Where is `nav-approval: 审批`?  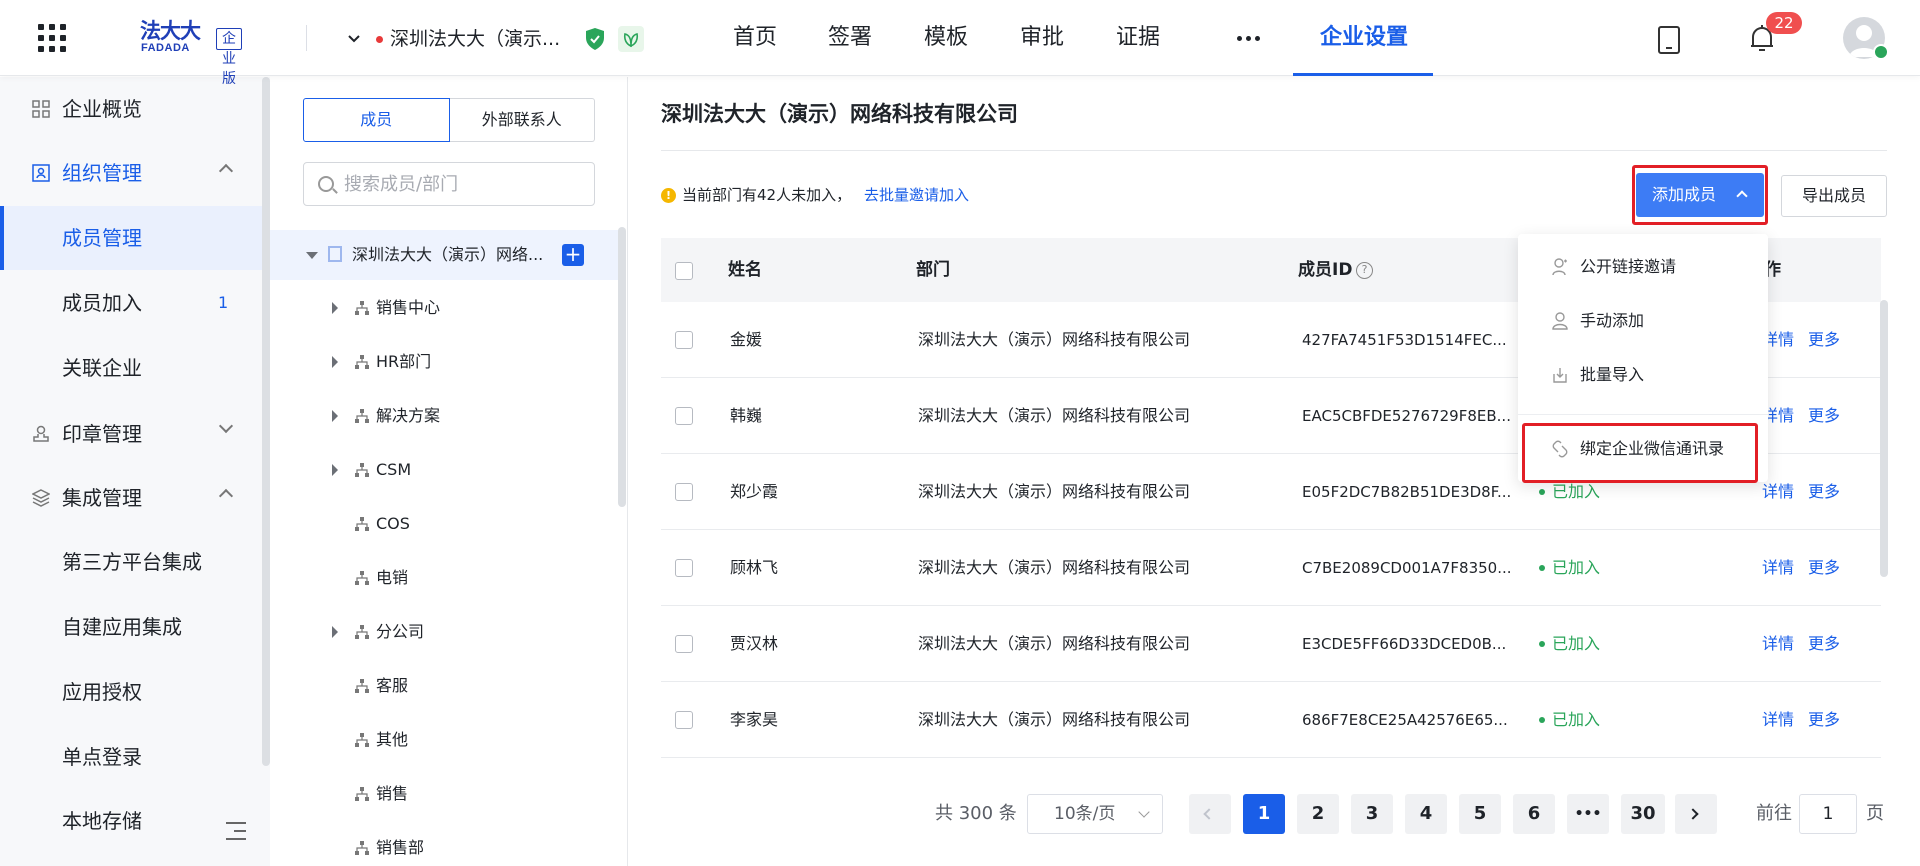 nav-approval: 审批 is located at coordinates (1042, 38).